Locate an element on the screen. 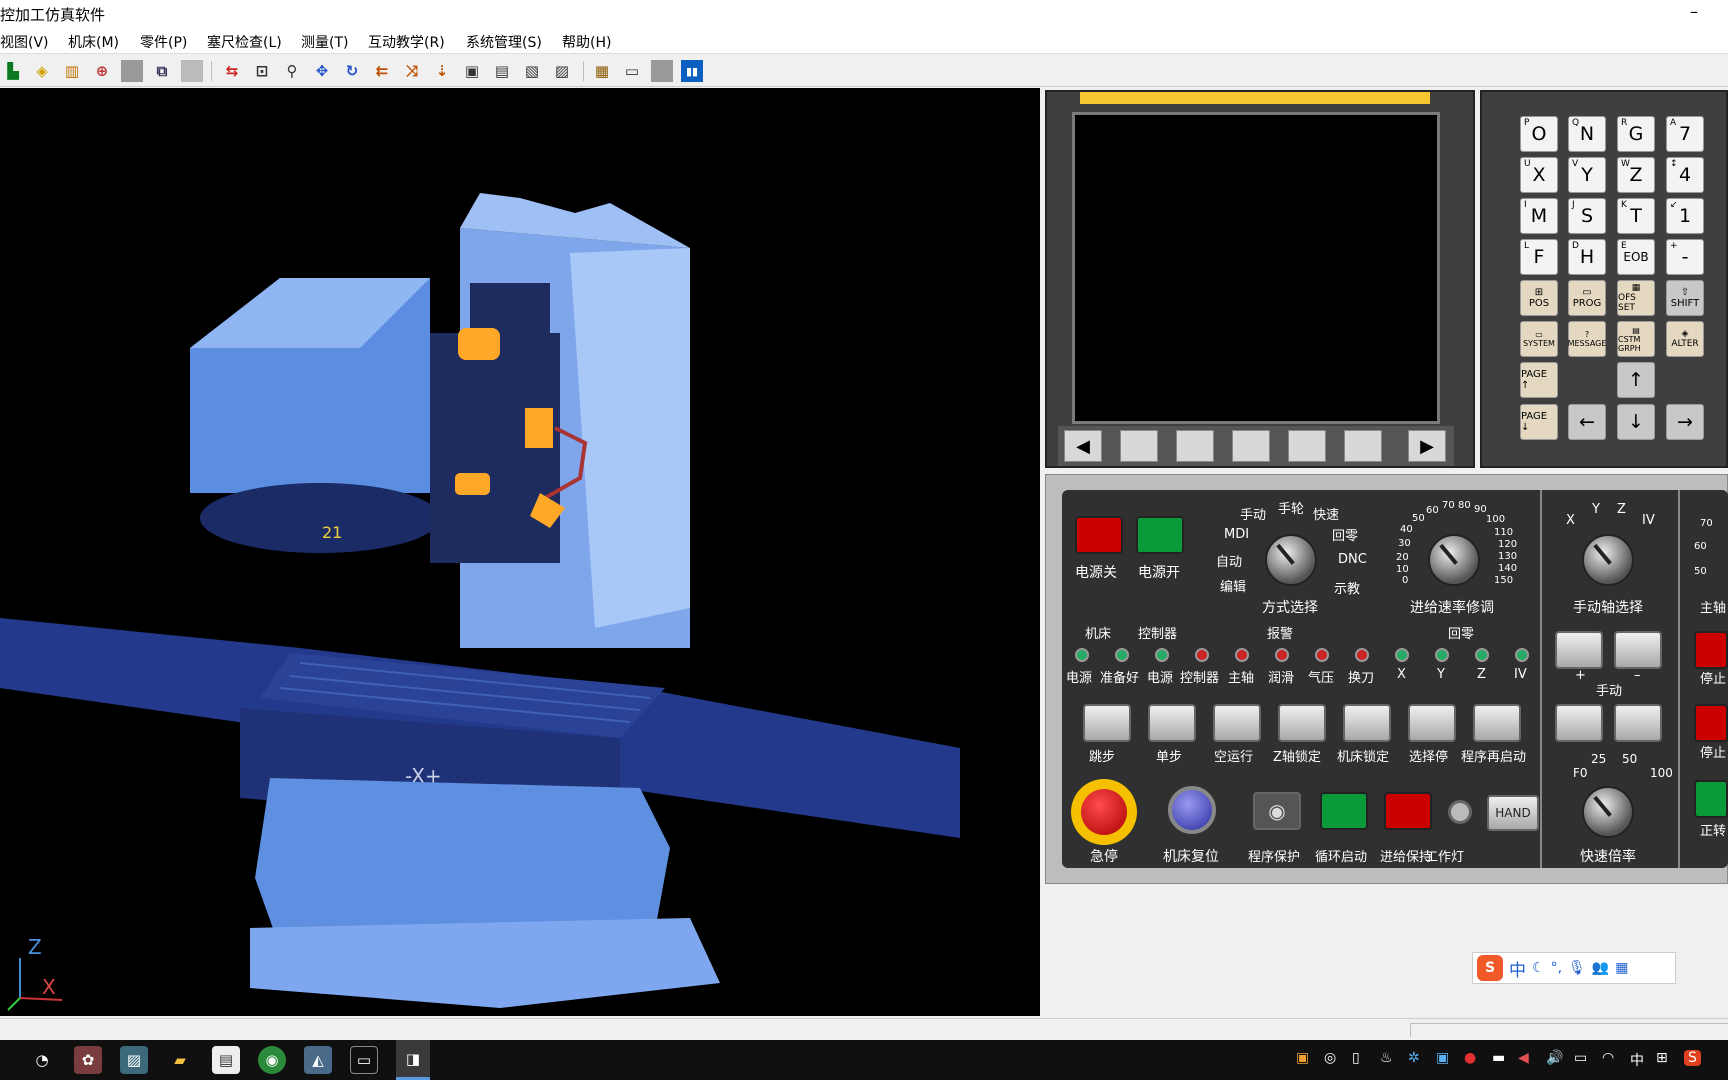 The height and width of the screenshot is (1080, 1728). key-system: ▭ SYSTEM is located at coordinates (1539, 339).